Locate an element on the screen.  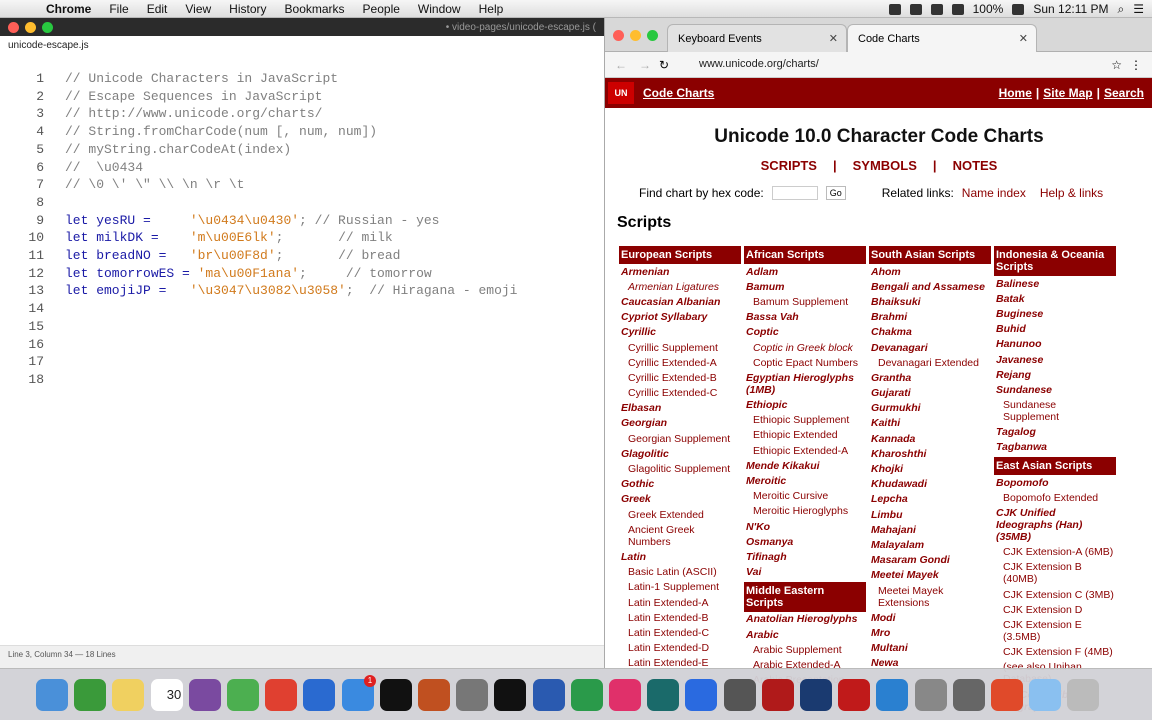
nav-link: Search is located at coordinates (1124, 93).